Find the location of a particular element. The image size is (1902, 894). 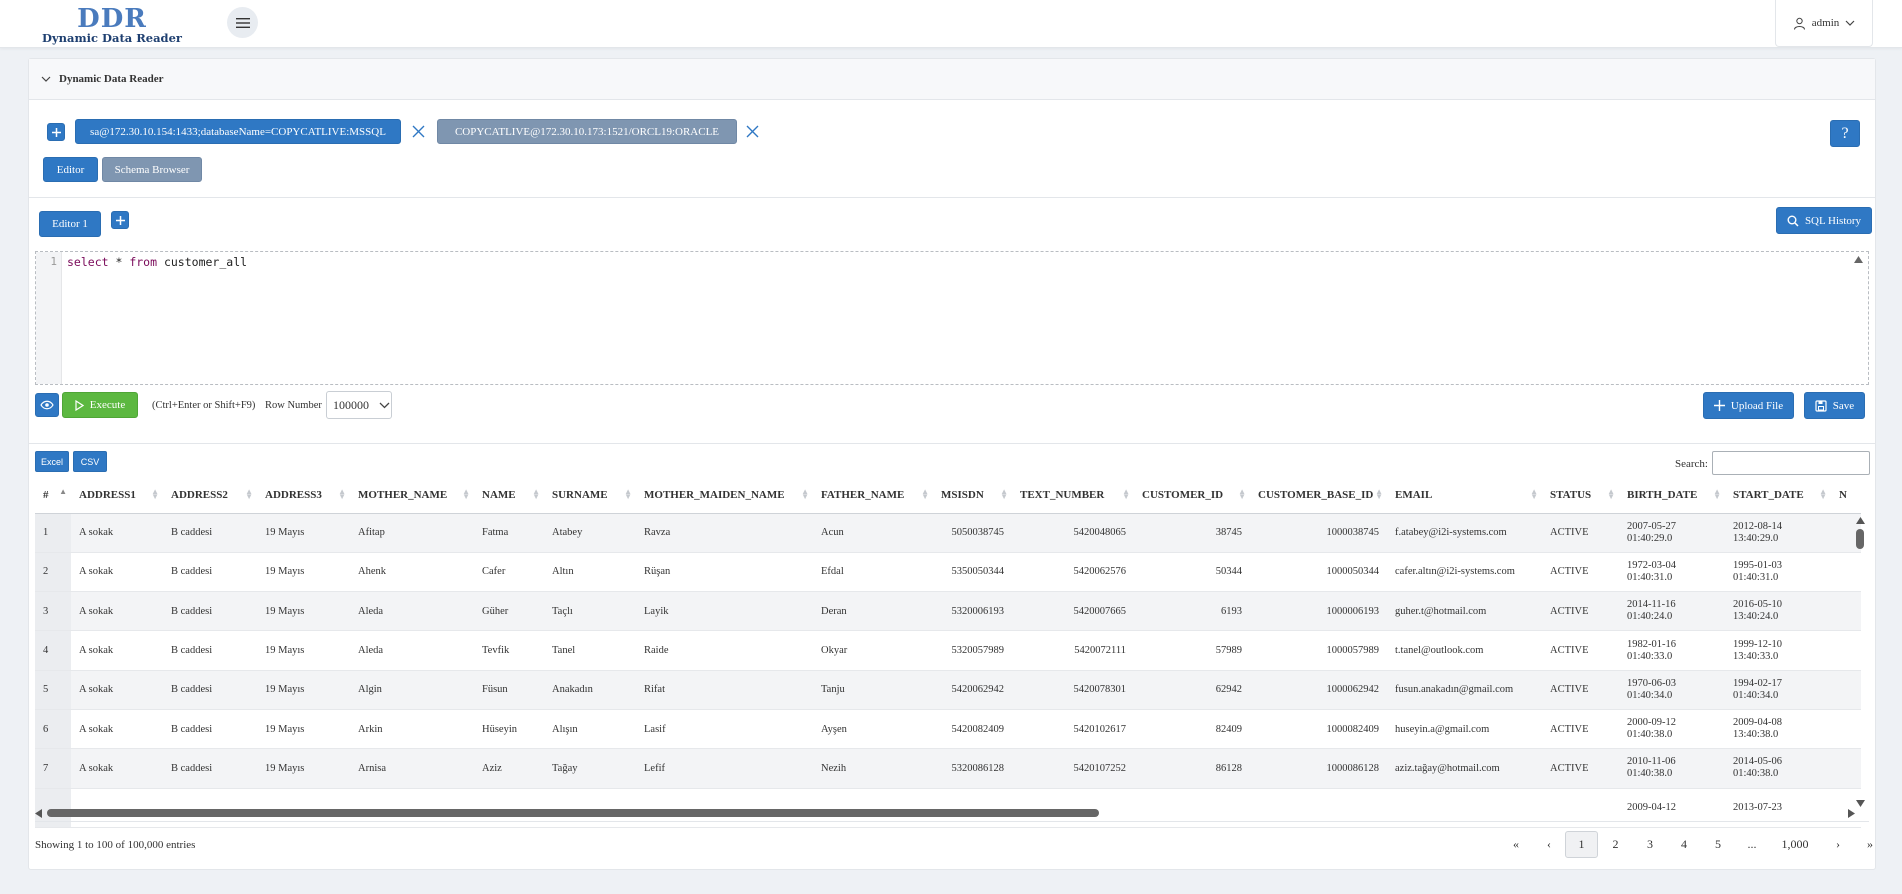

table-cell: 1000082409 is located at coordinates (1318, 729).